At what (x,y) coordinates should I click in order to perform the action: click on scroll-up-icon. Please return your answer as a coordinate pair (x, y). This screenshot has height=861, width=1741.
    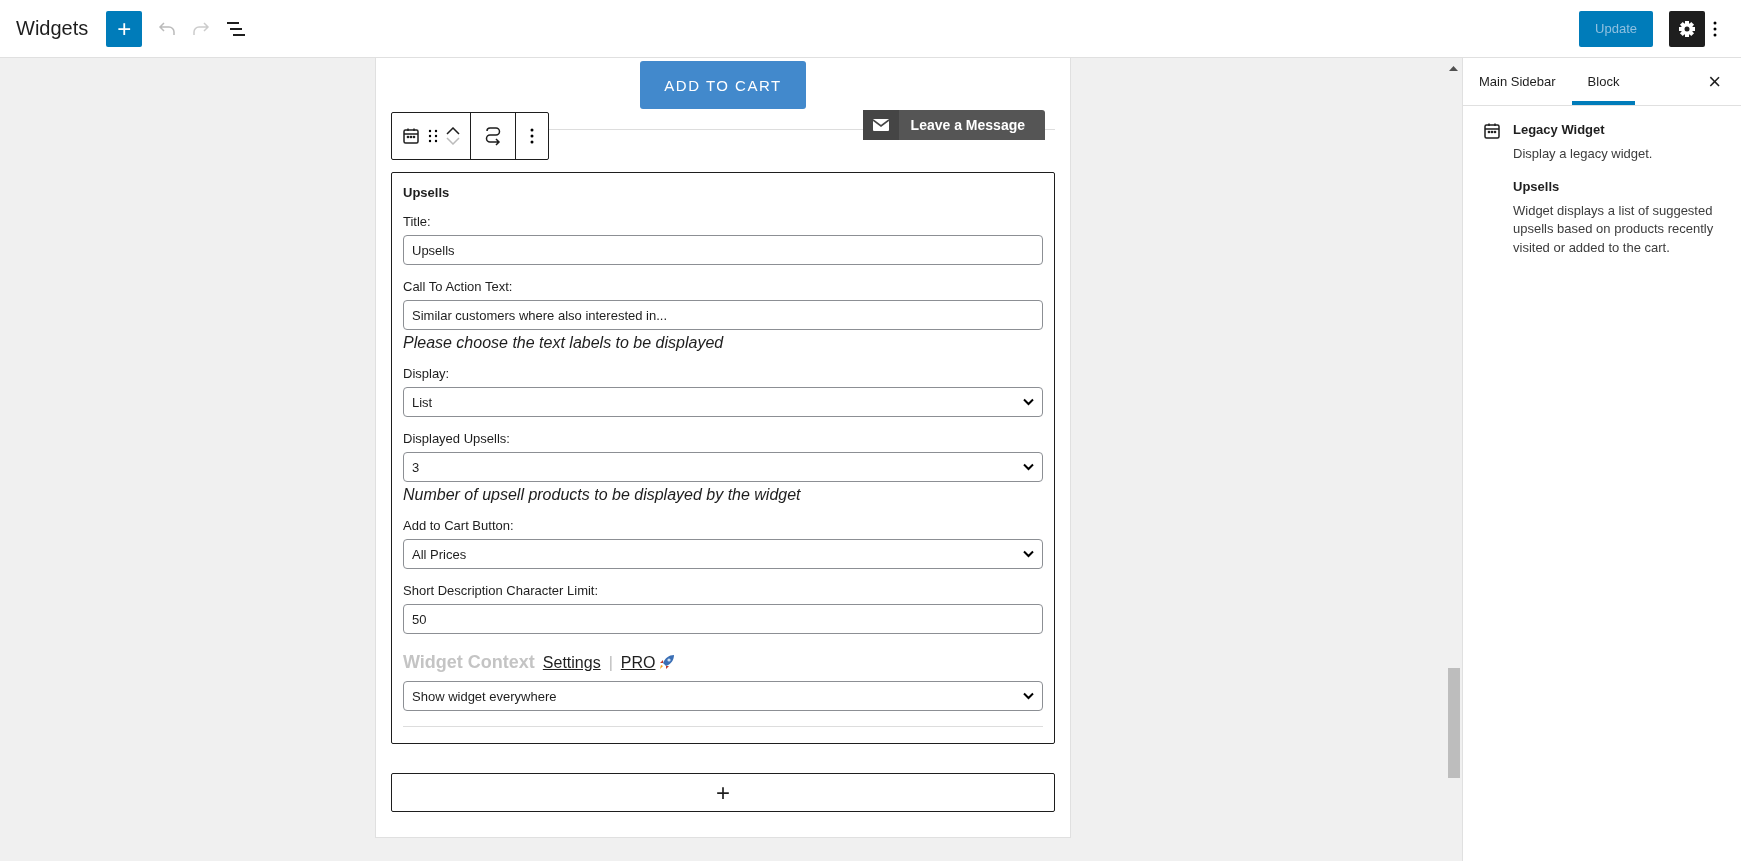
    Looking at the image, I should click on (1453, 68).